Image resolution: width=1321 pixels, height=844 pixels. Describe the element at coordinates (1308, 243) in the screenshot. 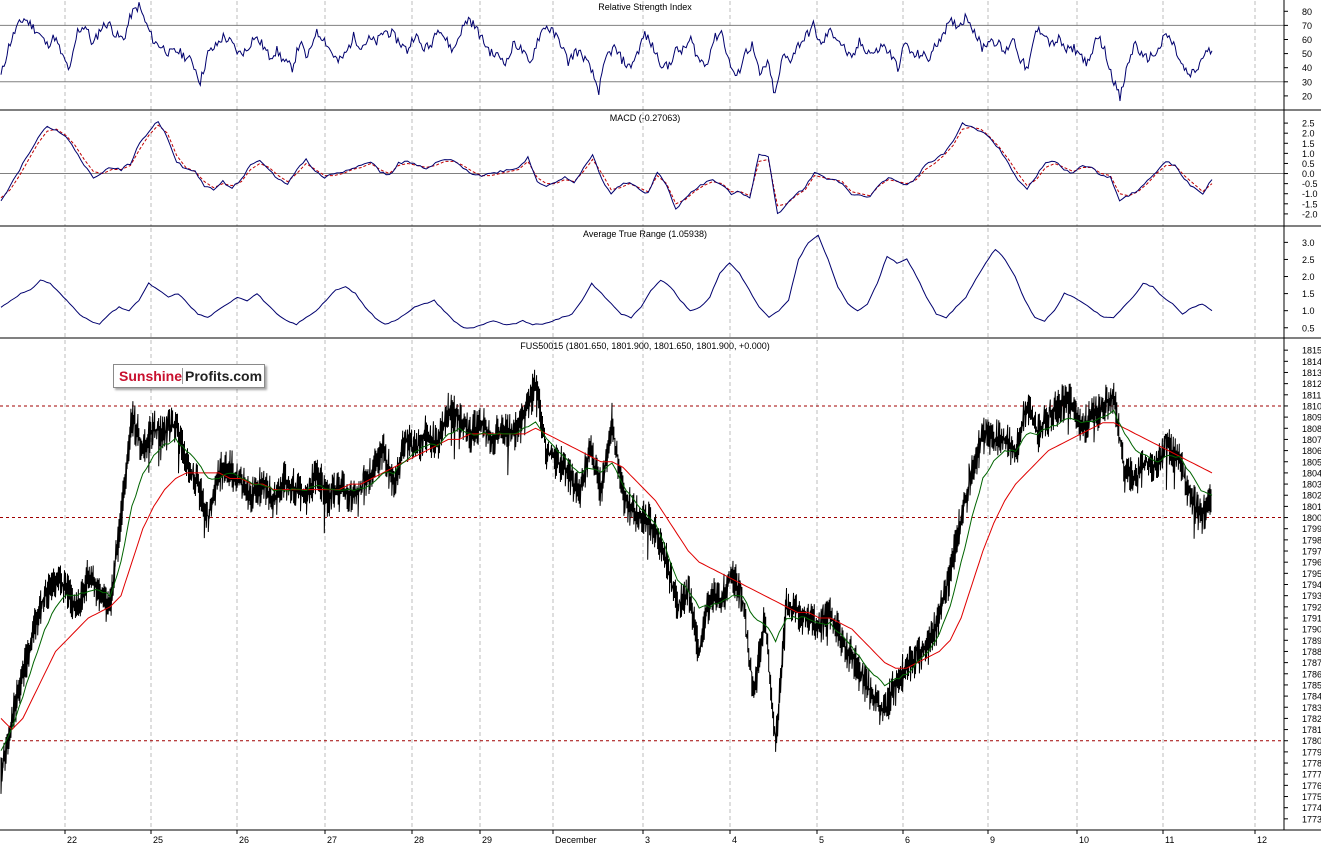

I see `y-tick-label: 3.0` at that location.